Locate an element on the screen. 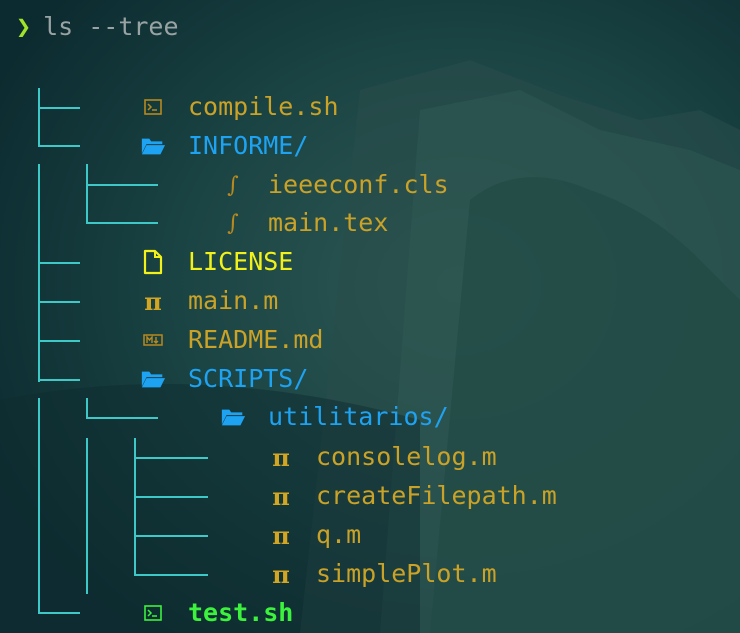 This screenshot has height=633, width=740. file-name: main.tex is located at coordinates (328, 222).